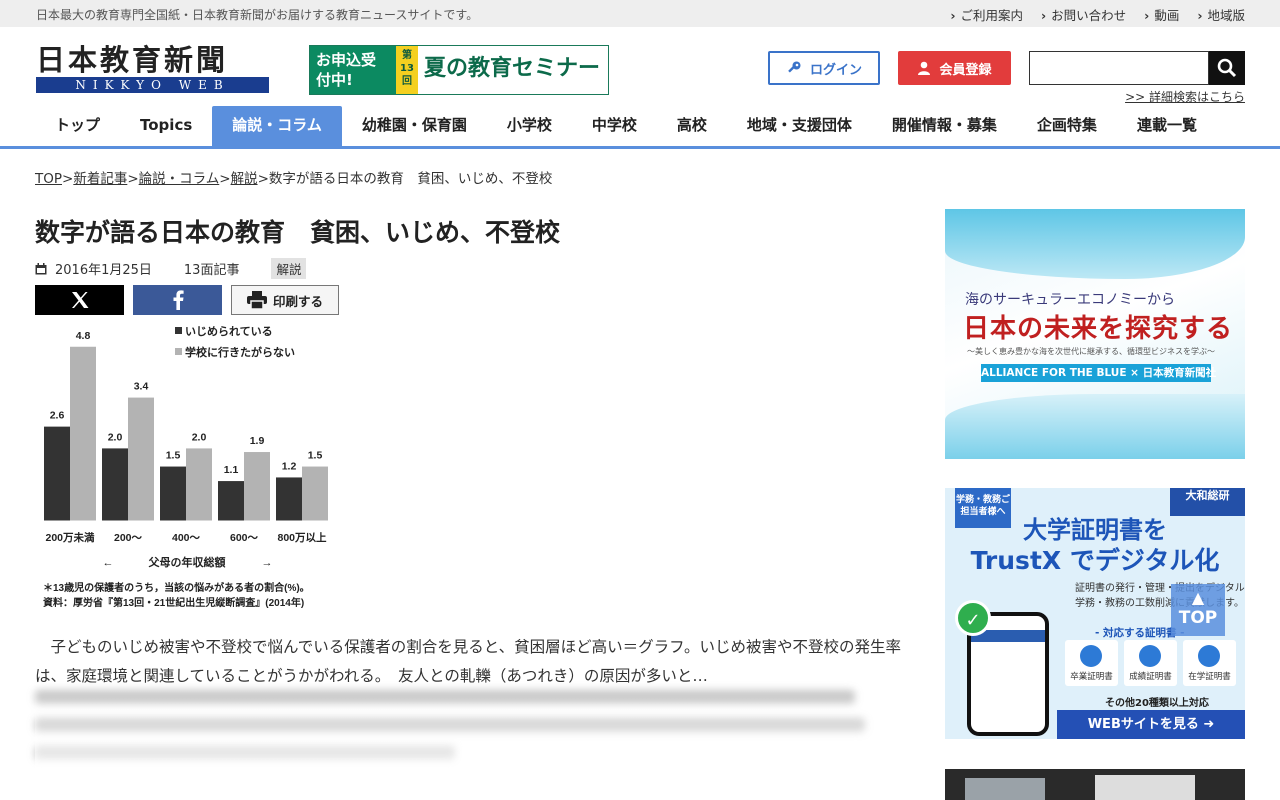  I want to click on nav-opinion-column: 論説・コラム, so click(277, 126).